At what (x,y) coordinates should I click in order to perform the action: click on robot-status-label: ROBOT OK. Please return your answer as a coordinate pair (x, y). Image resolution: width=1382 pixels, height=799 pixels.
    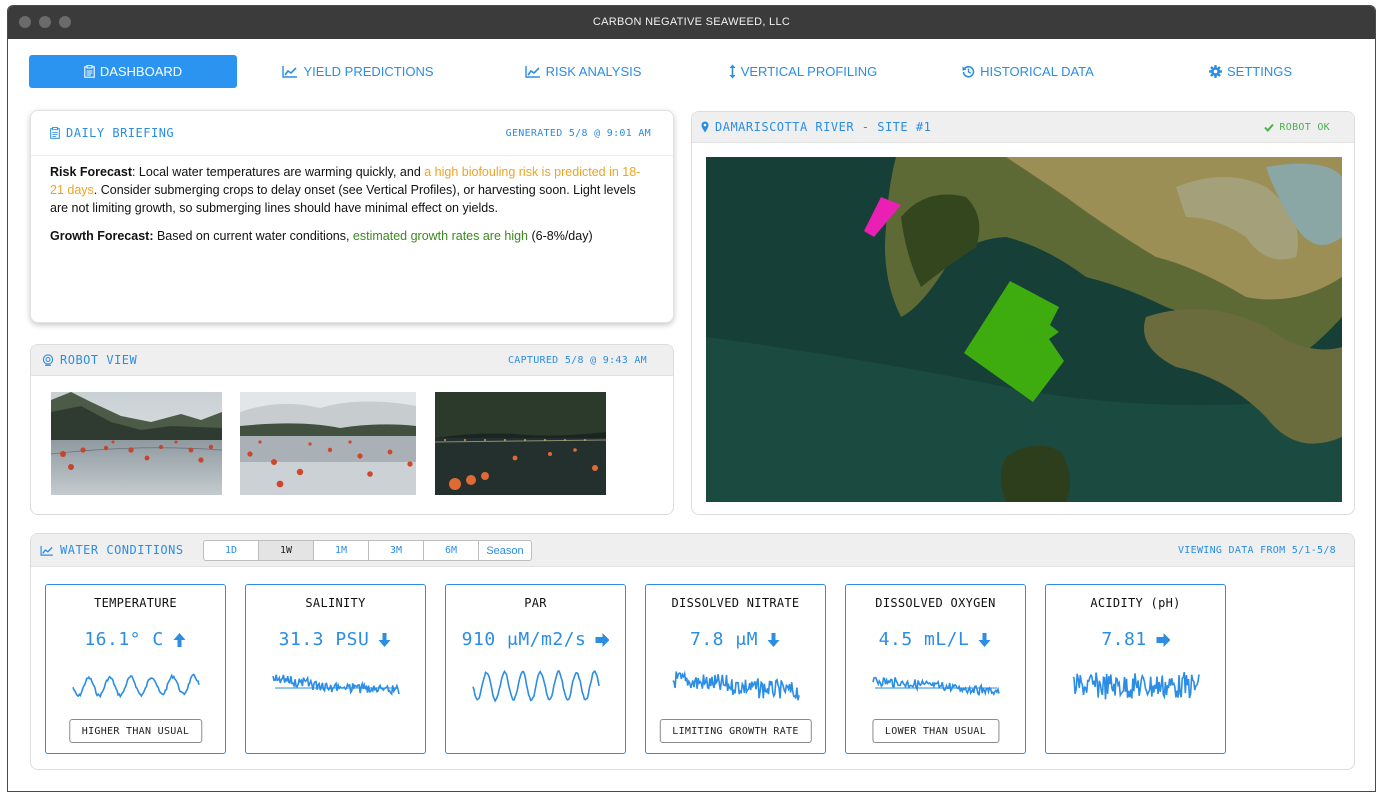
    Looking at the image, I should click on (1304, 127).